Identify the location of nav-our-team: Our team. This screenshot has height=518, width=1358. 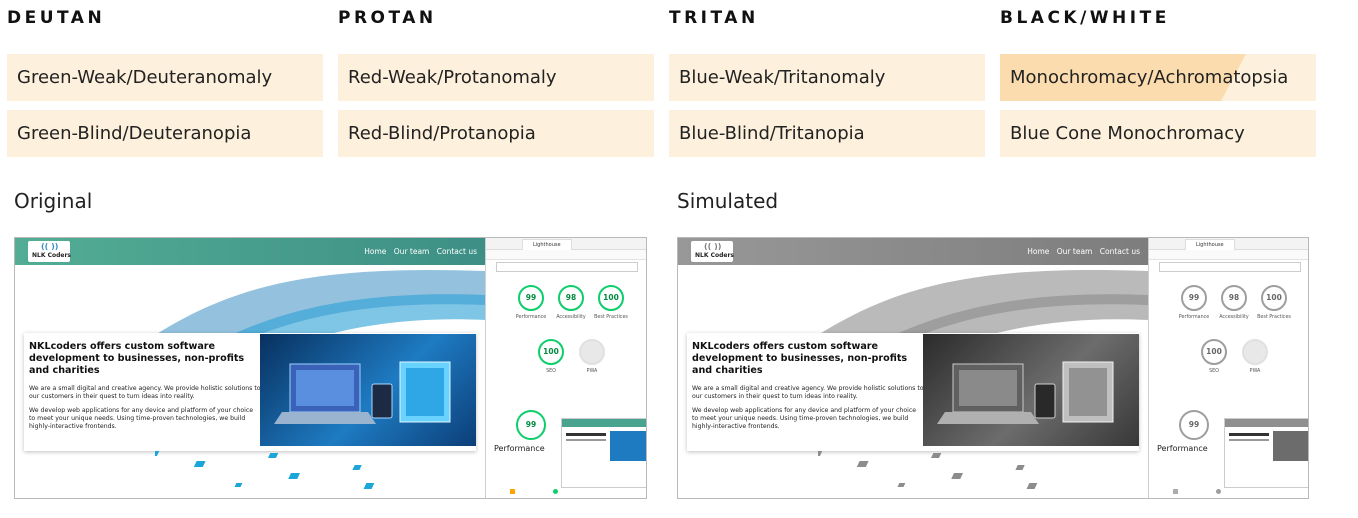
(412, 251).